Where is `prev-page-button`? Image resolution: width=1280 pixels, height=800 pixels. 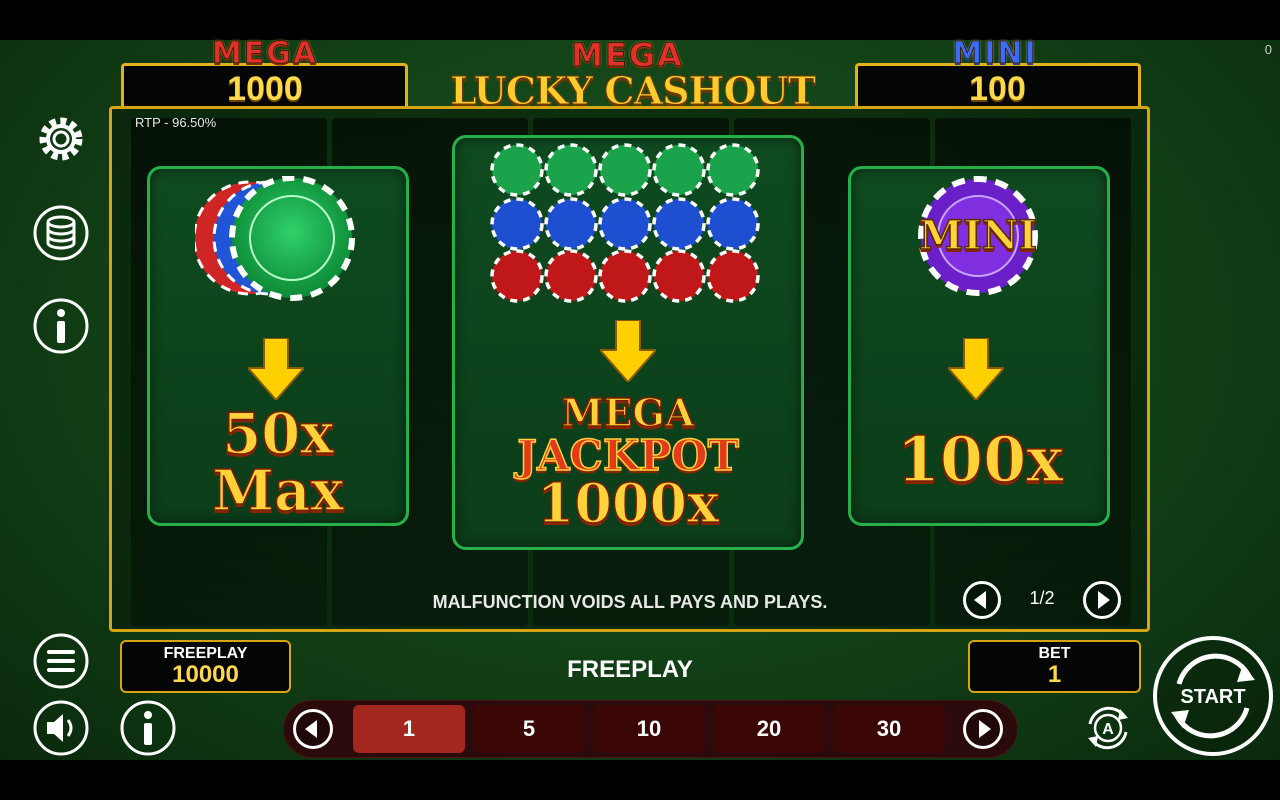 prev-page-button is located at coordinates (982, 600).